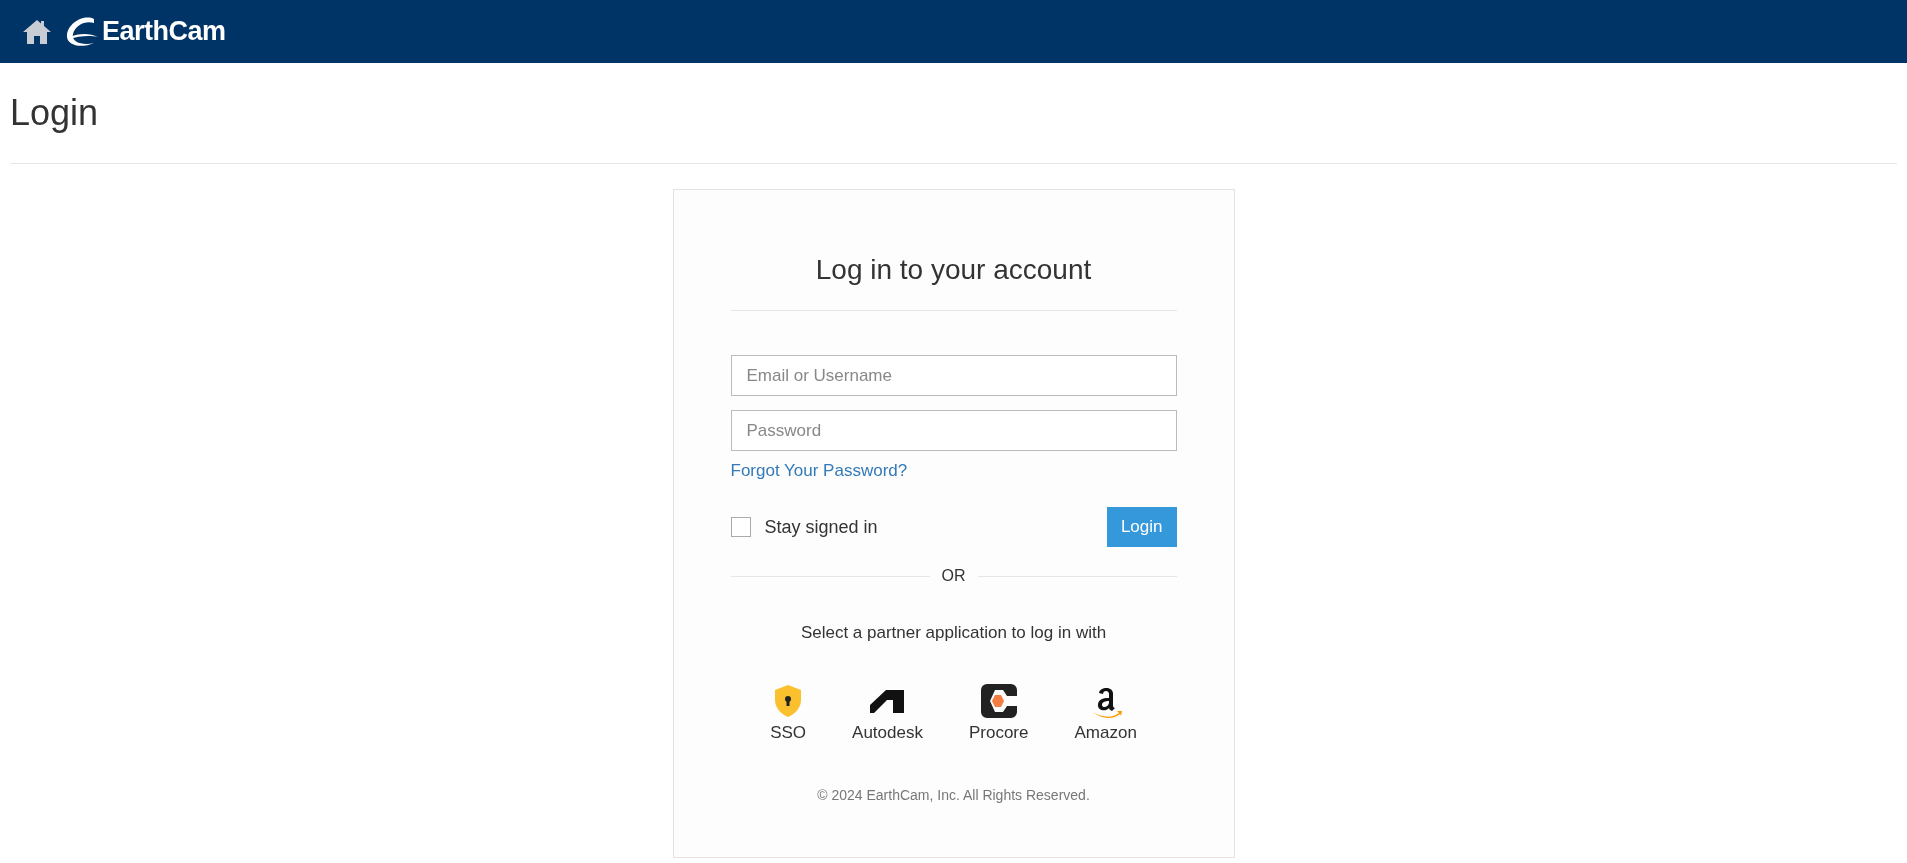 Image resolution: width=1907 pixels, height=863 pixels. Describe the element at coordinates (953, 633) in the screenshot. I see `partner-prompt: Select a partner application to log in with` at that location.